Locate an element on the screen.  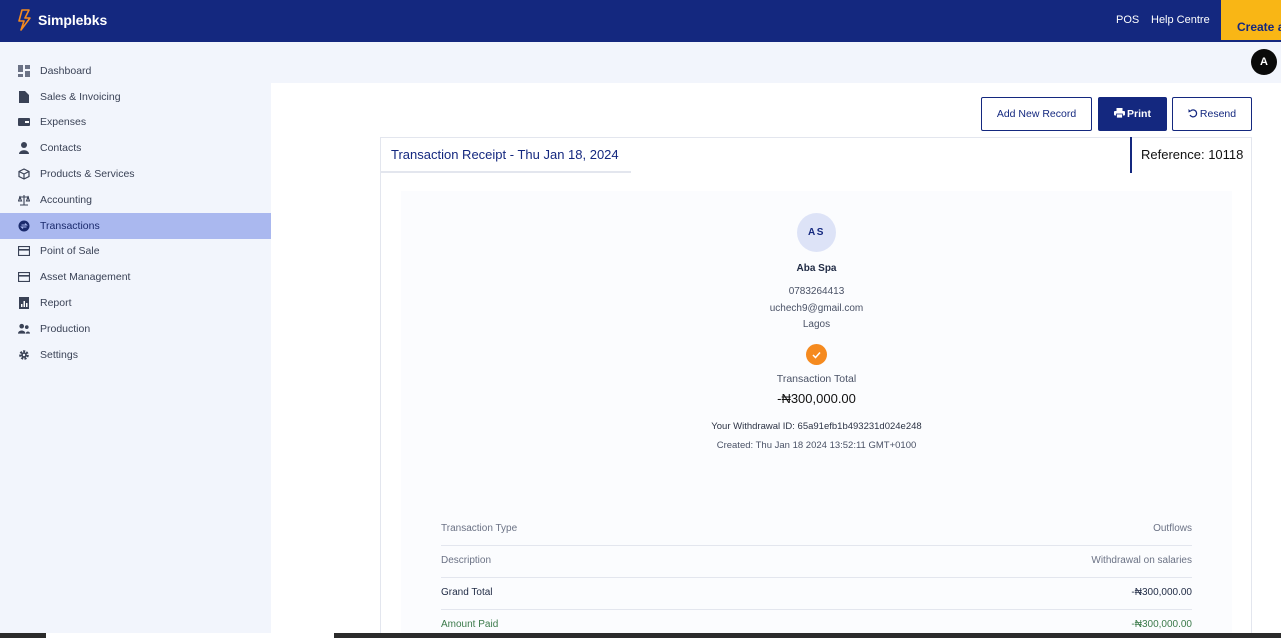
sidebar-item-label: Report is located at coordinates (56, 303).